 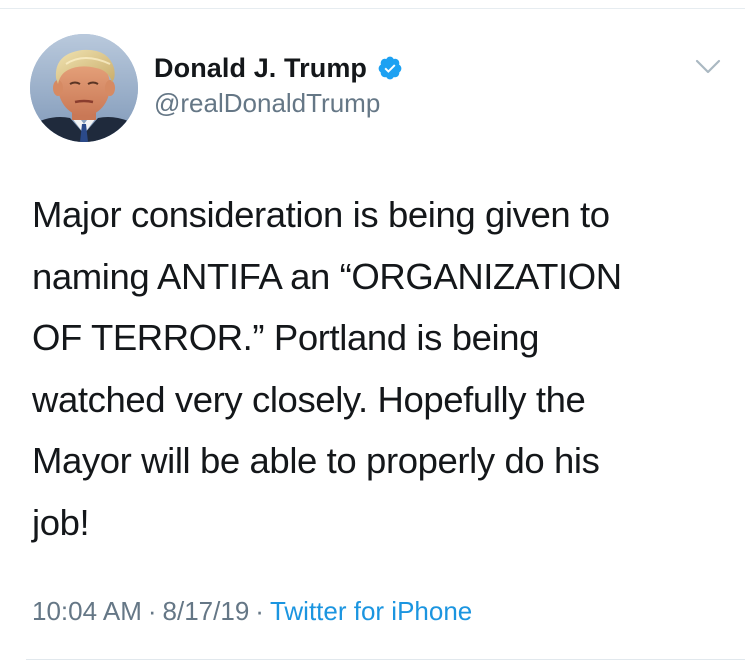 What do you see at coordinates (278, 103) in the screenshot?
I see `author-handle: @realDonaldTrump` at bounding box center [278, 103].